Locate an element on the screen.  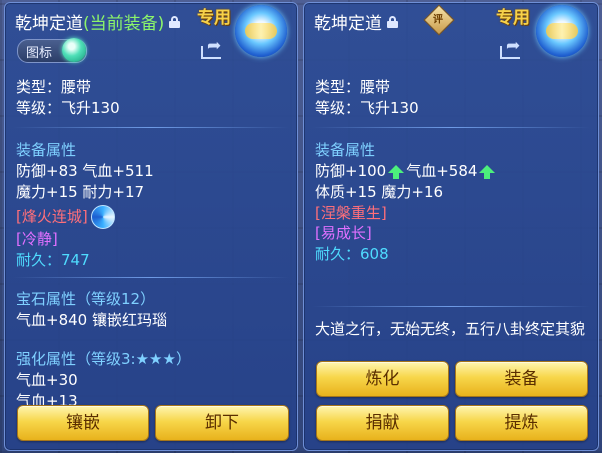
unequip-button: 卸下 is located at coordinates (222, 423).